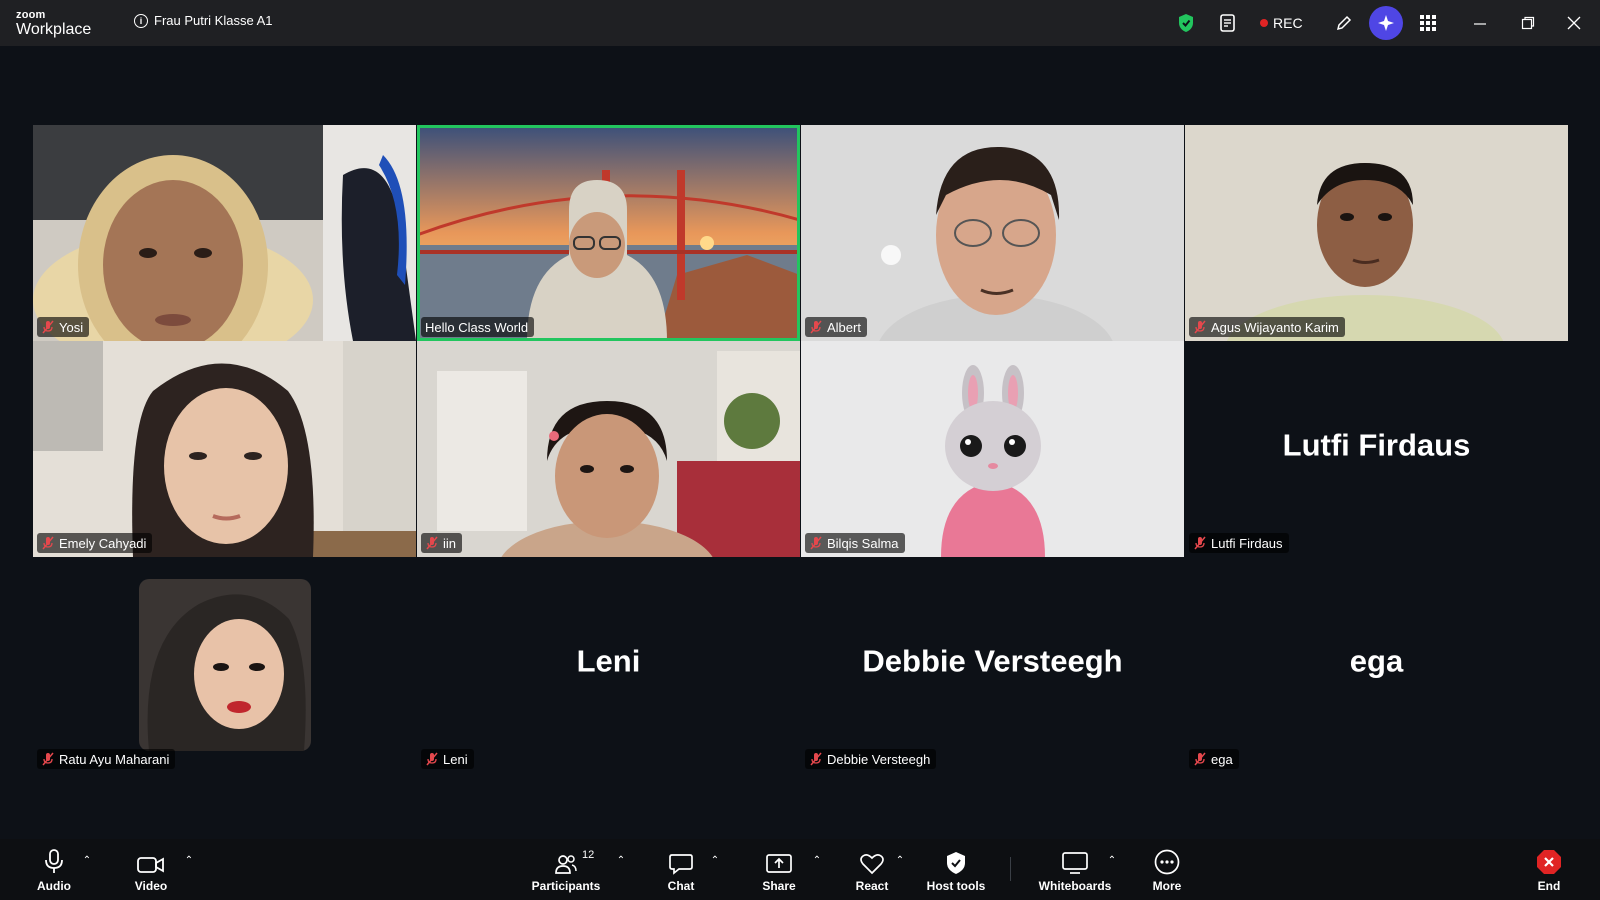 This screenshot has width=1600, height=900. I want to click on zoom-workplace-logo: zoom Workplace, so click(54, 24).